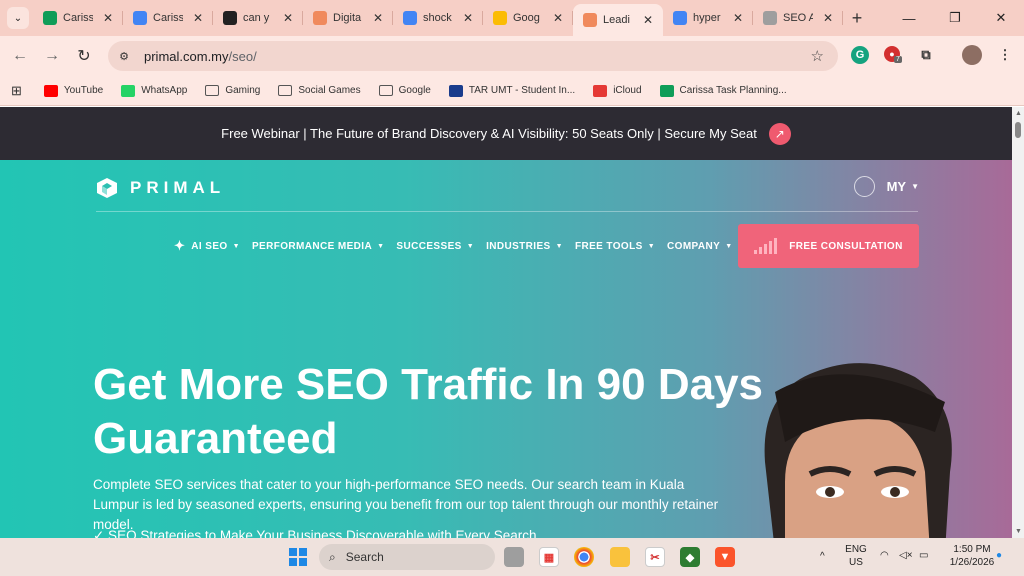 The image size is (1024, 576). Describe the element at coordinates (856, 549) in the screenshot. I see `lang-line1: ENG` at that location.